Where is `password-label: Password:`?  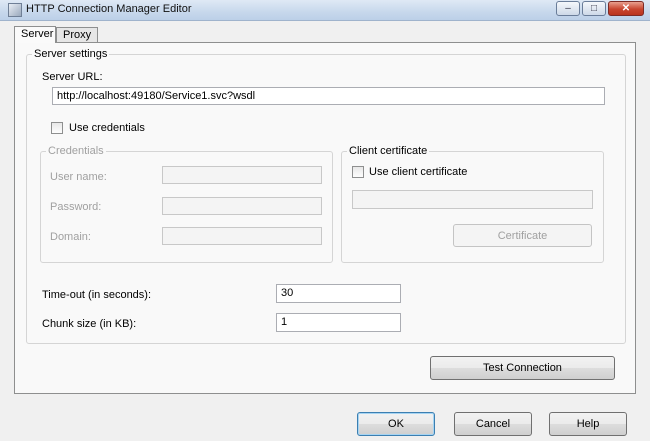 password-label: Password: is located at coordinates (76, 207).